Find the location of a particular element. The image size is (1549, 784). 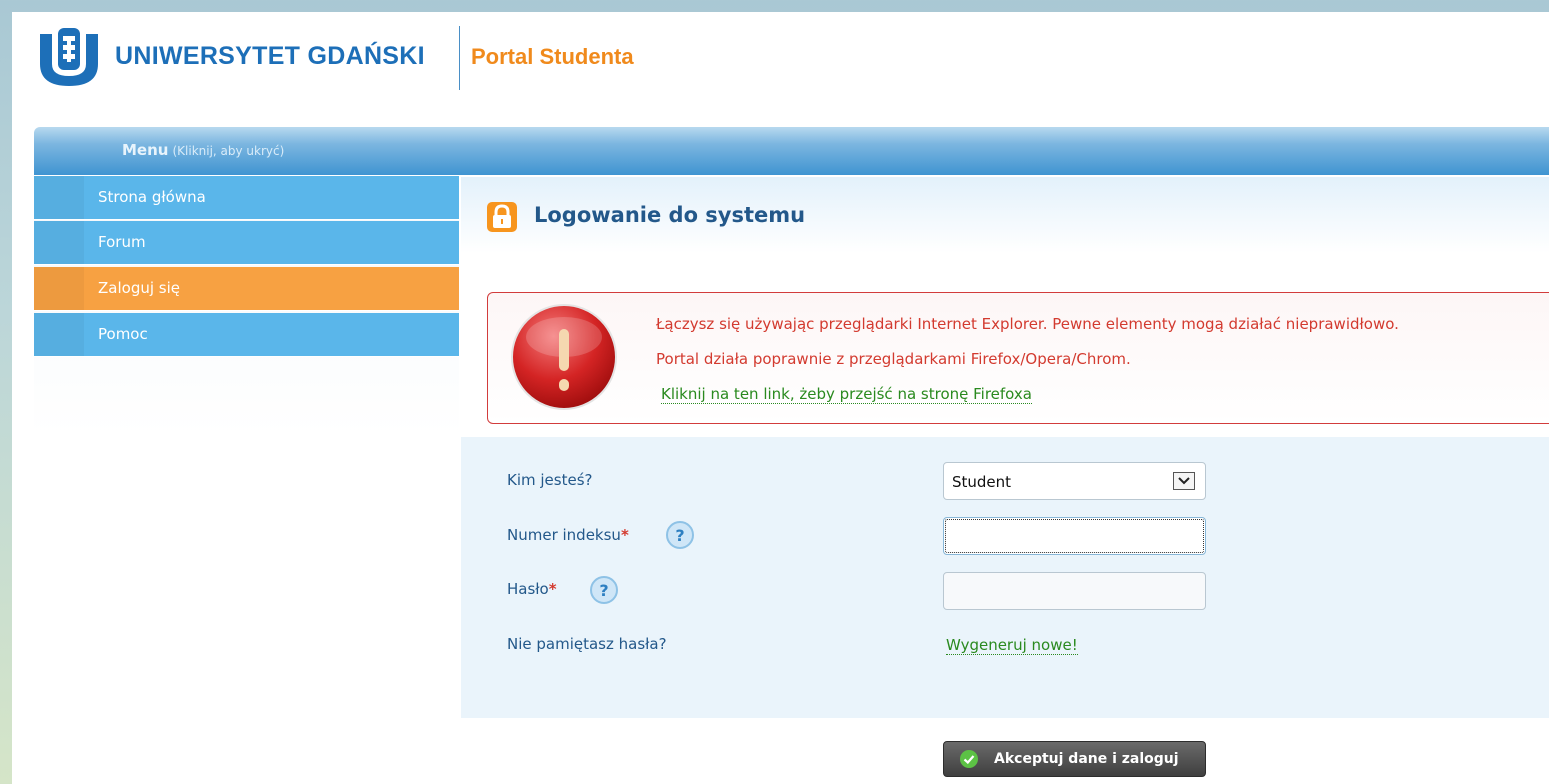

role-select: Student is located at coordinates (1074, 481).